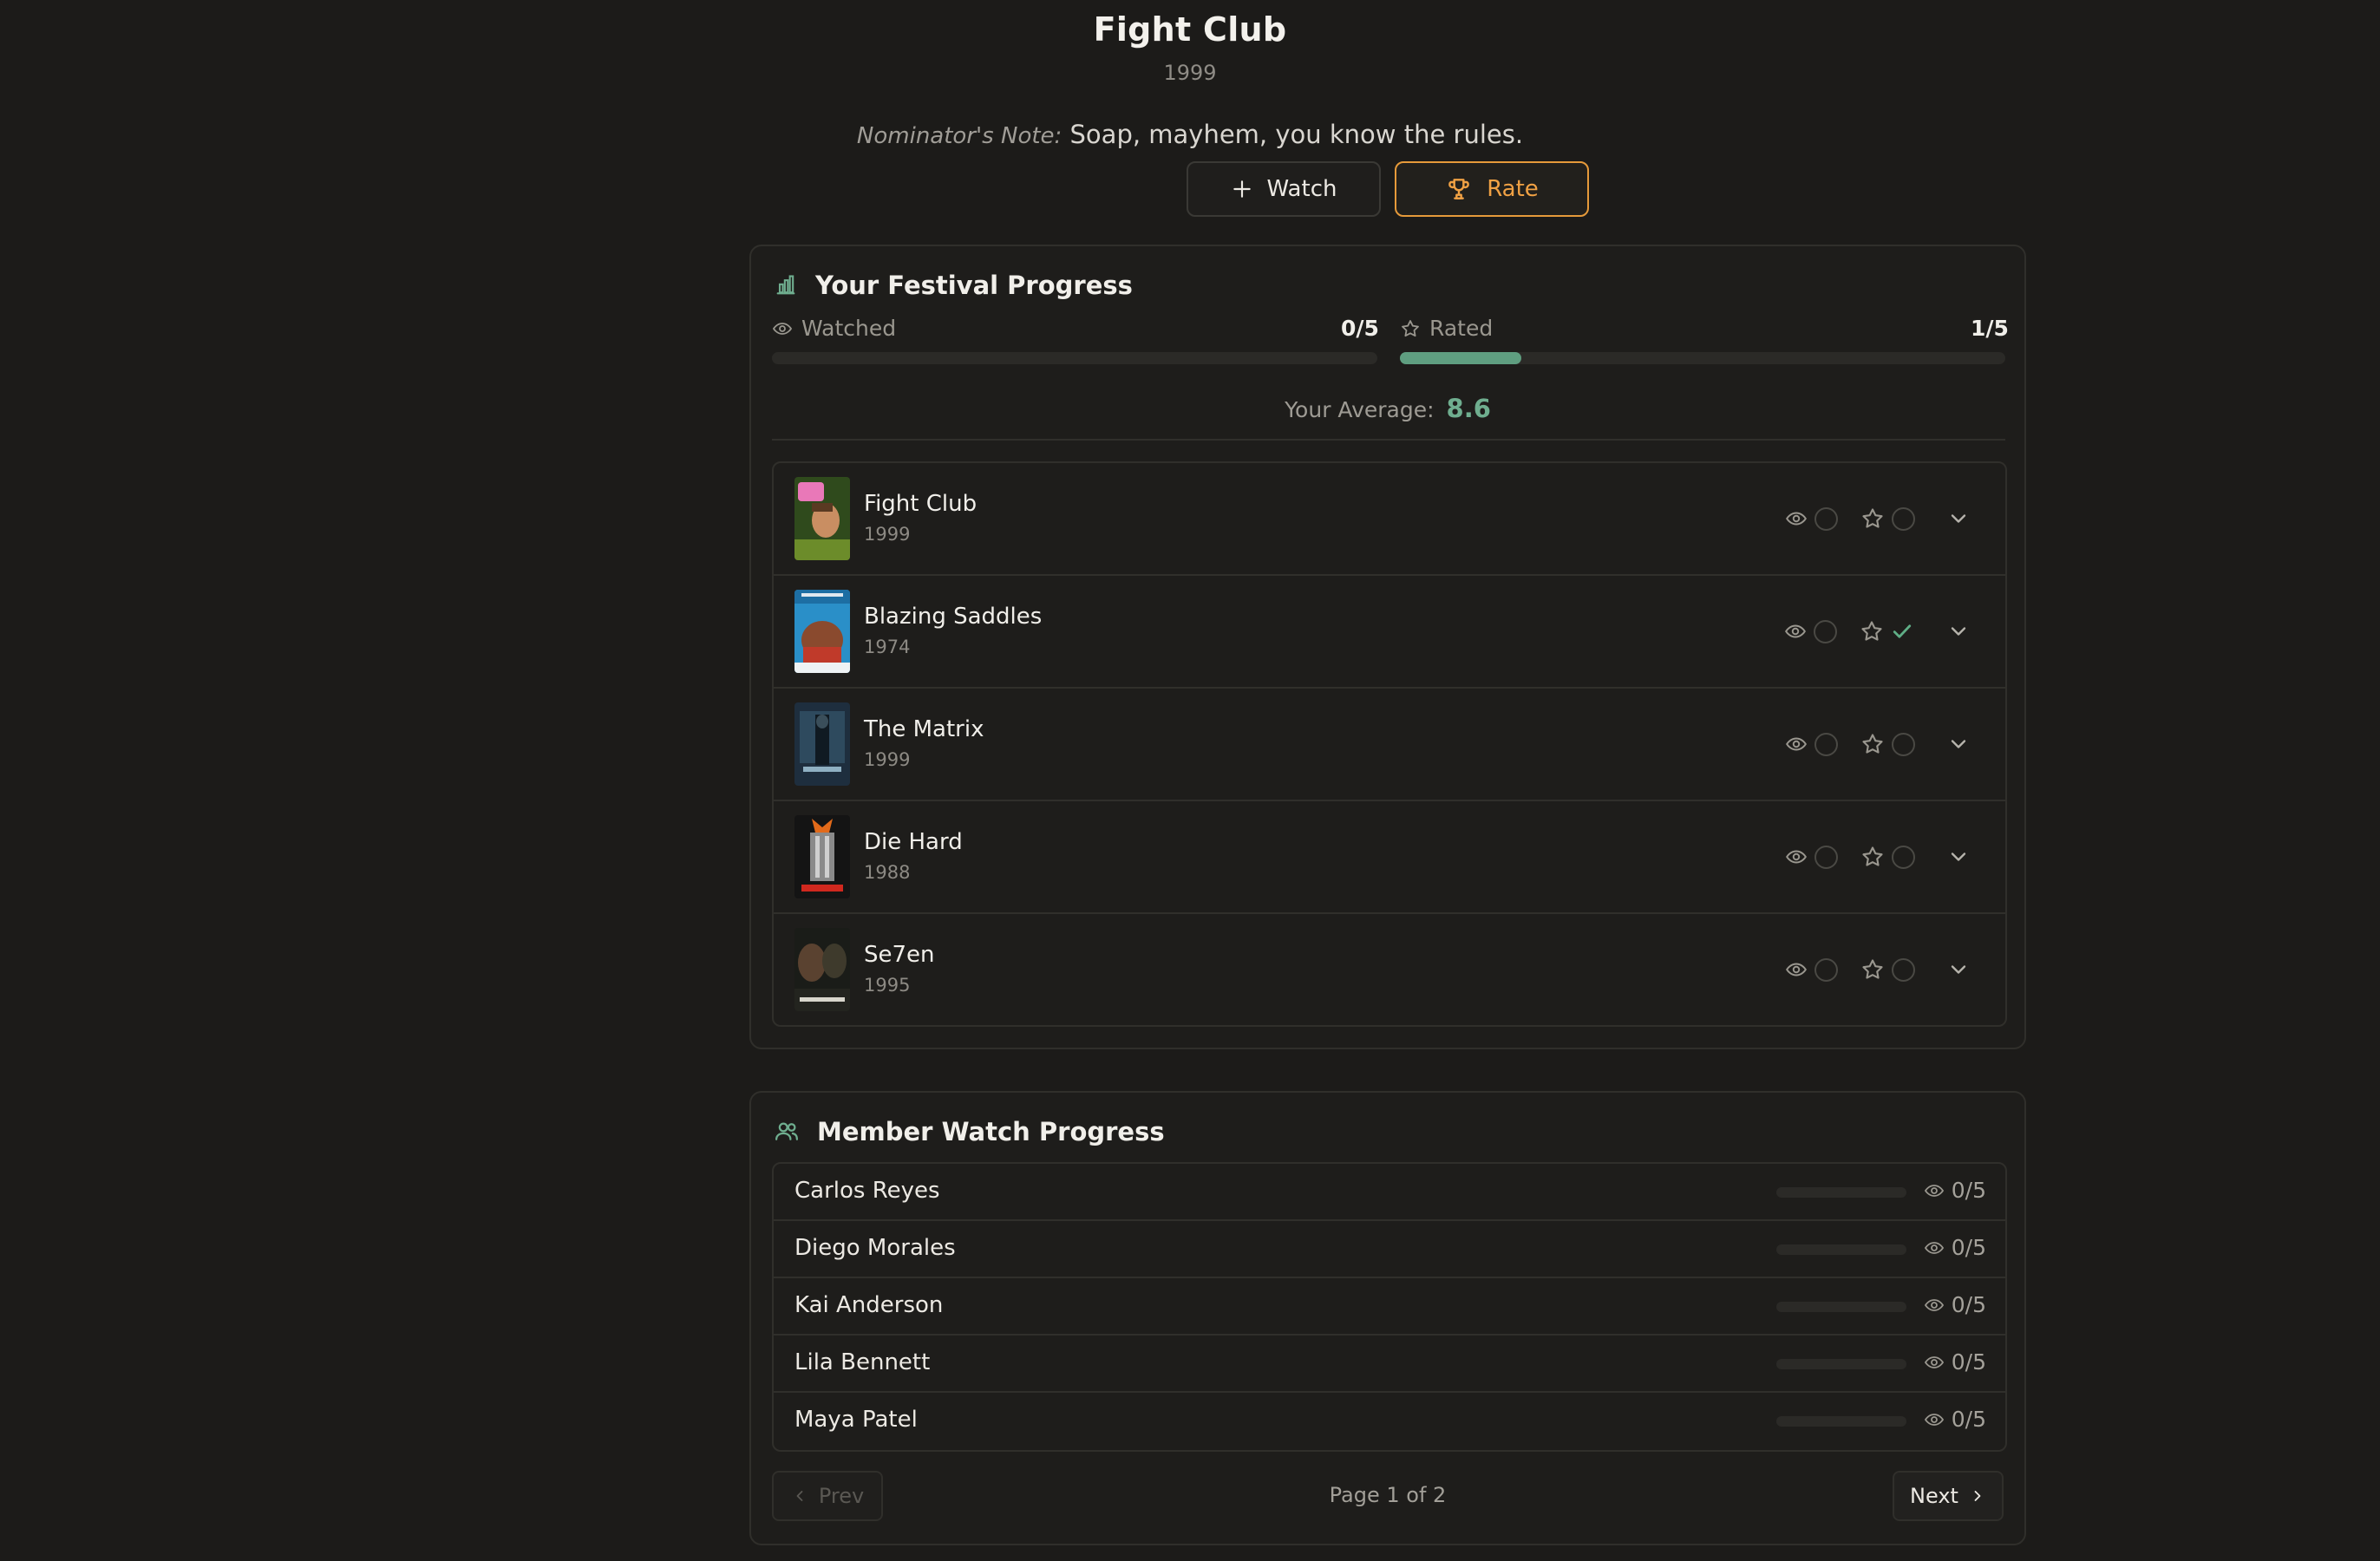 This screenshot has width=2380, height=1561. I want to click on next-page-button: Next, so click(1948, 1496).